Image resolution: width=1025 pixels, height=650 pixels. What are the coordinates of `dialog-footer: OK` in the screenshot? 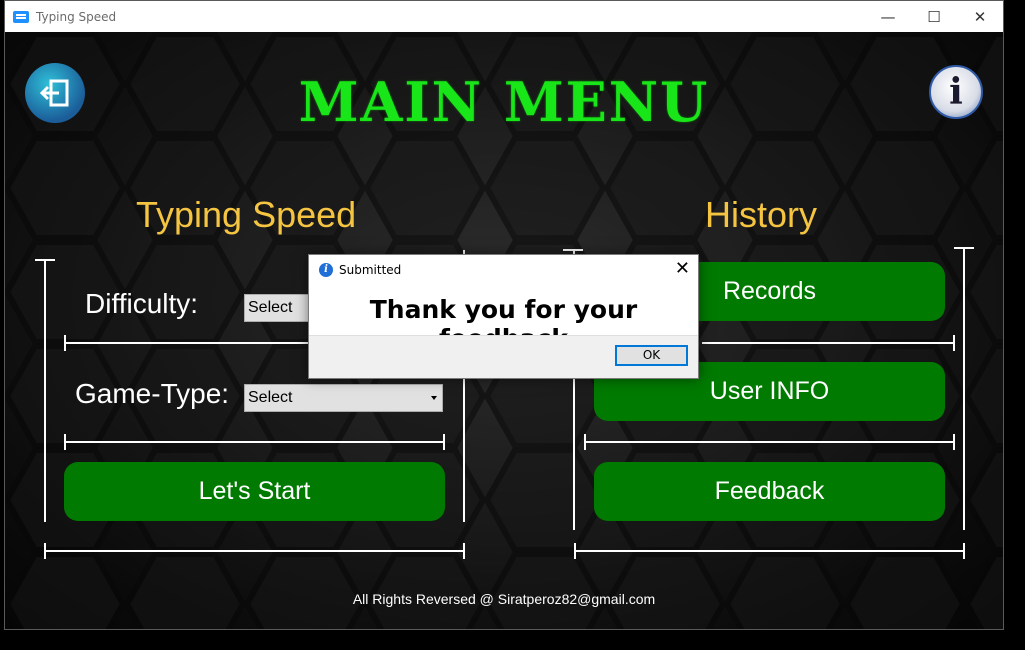 It's located at (503, 356).